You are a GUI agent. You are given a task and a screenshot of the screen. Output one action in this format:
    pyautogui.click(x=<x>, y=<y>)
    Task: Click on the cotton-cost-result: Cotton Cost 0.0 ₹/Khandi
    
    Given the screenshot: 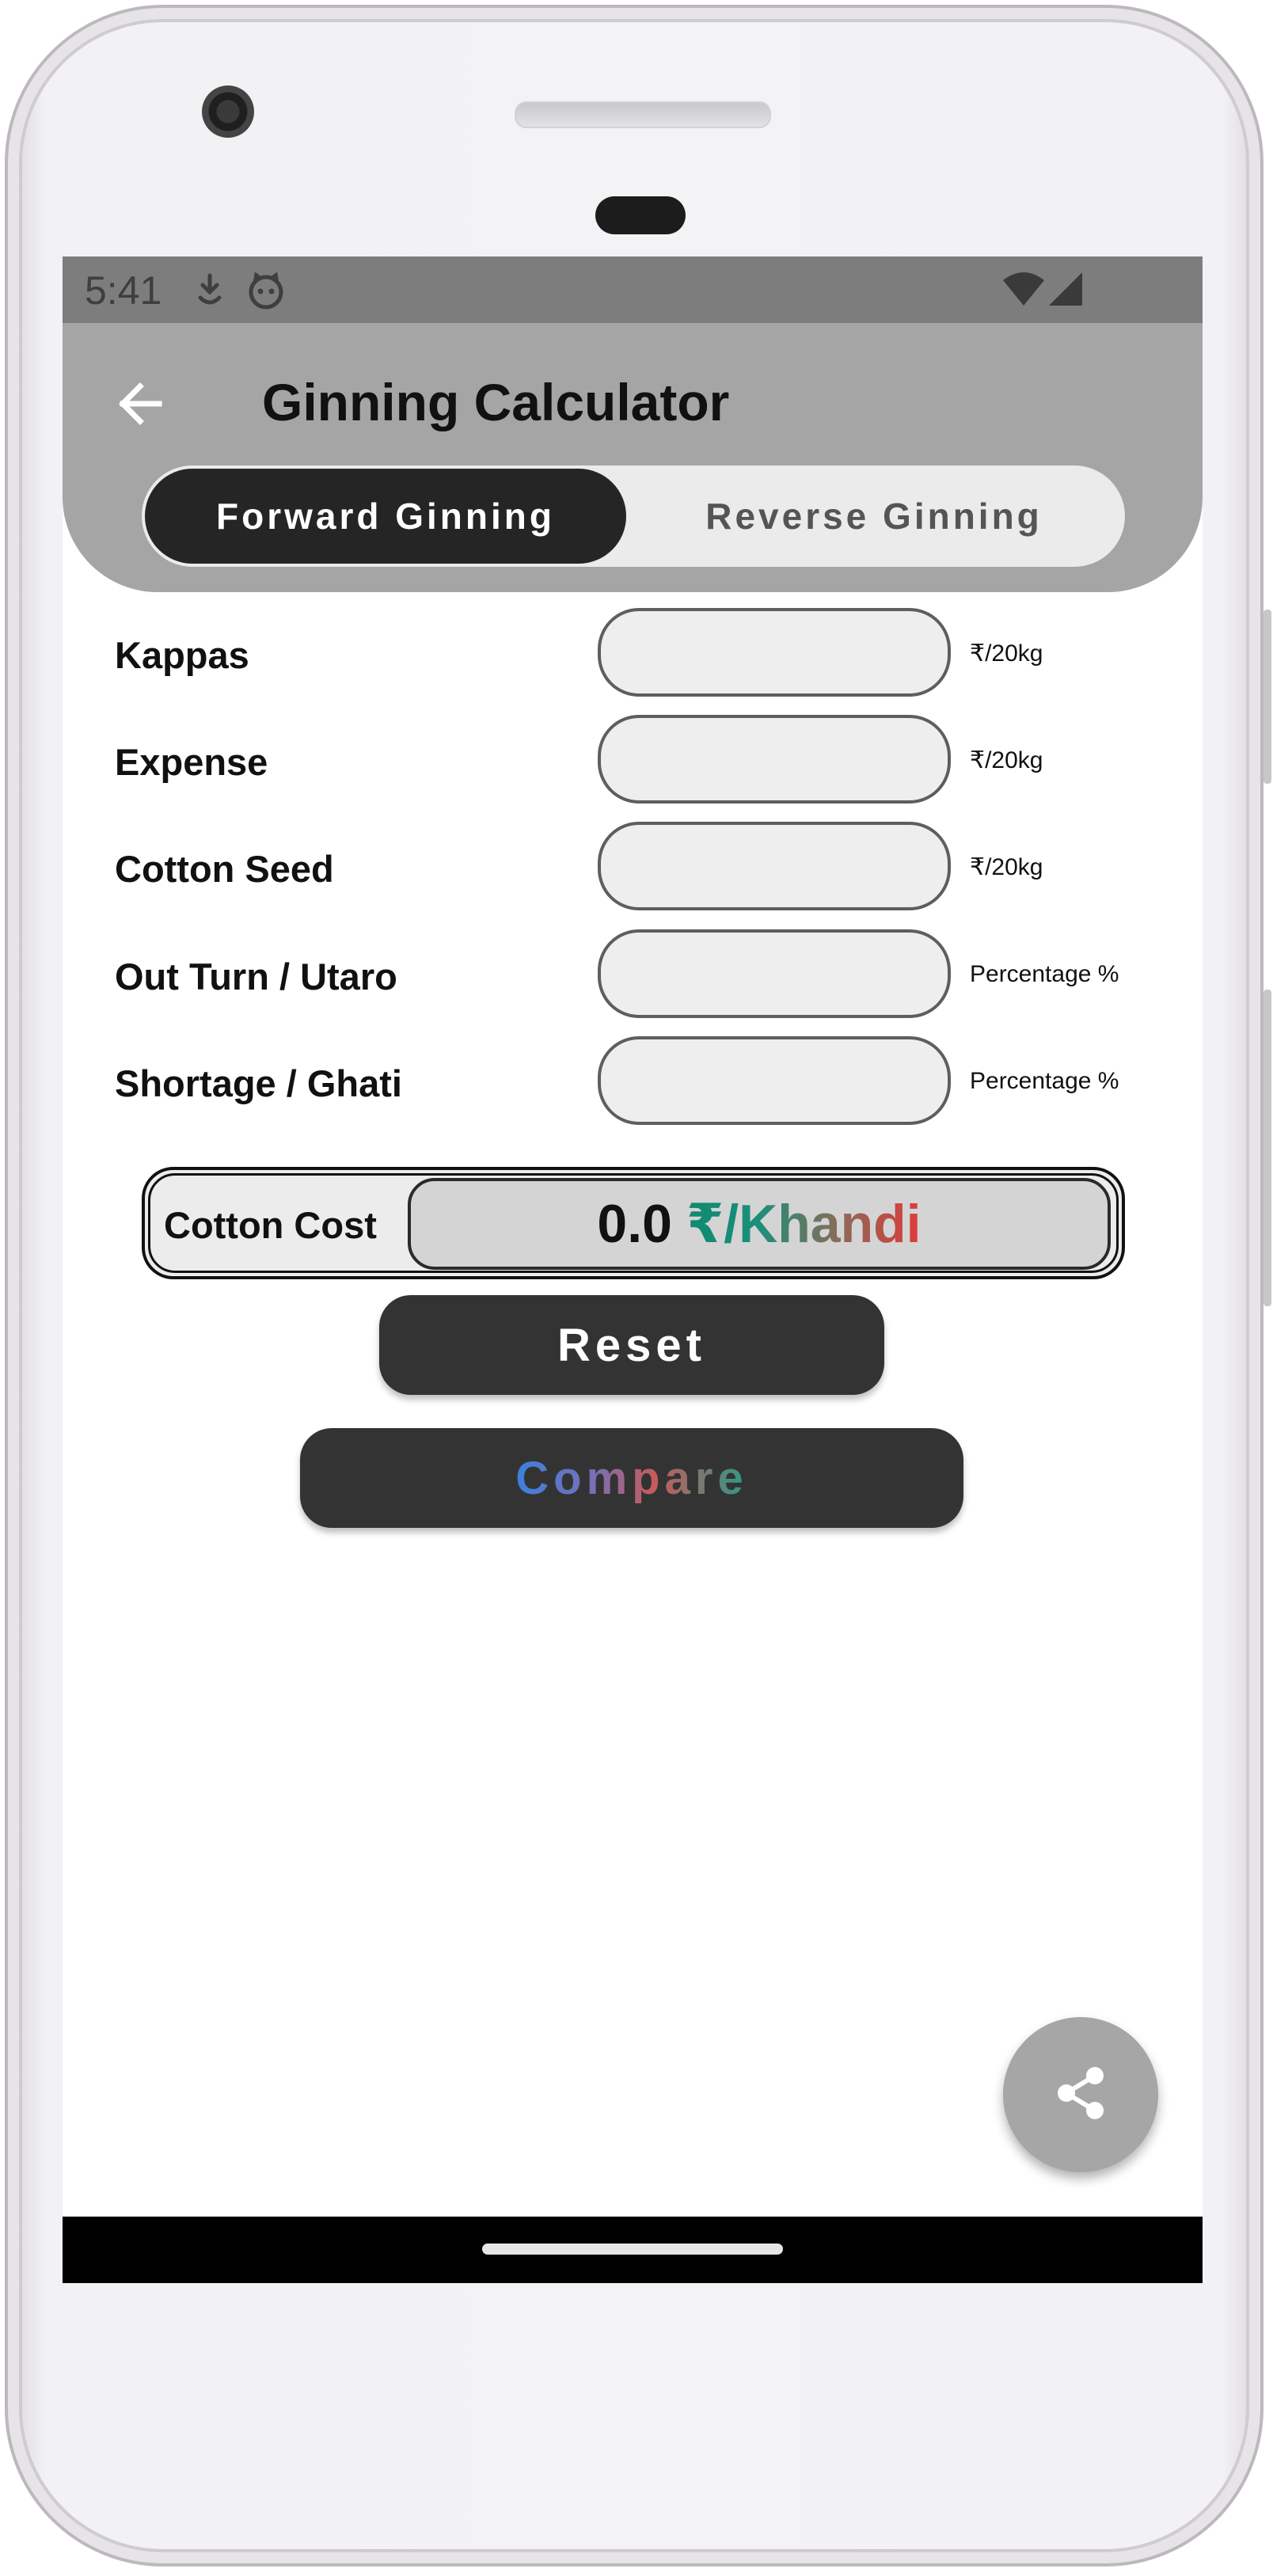 What is the action you would take?
    pyautogui.click(x=633, y=1223)
    